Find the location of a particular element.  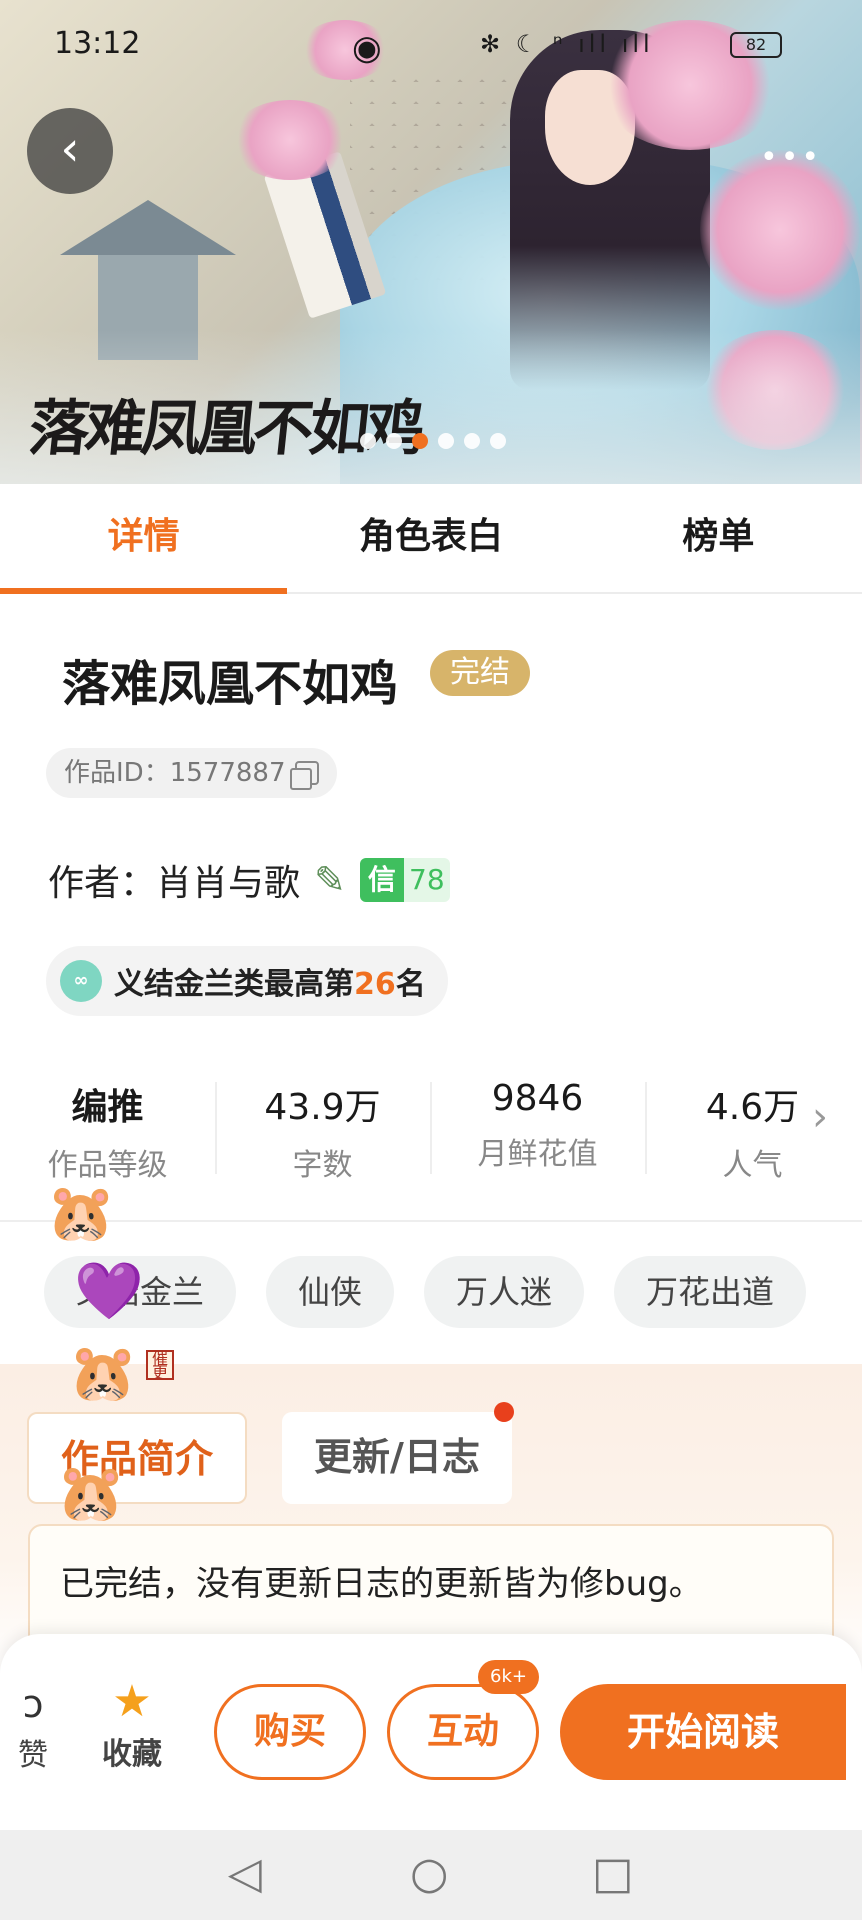

author-row: 作者：肖肖与歌 ✎ 信 78 is located at coordinates (249, 880).